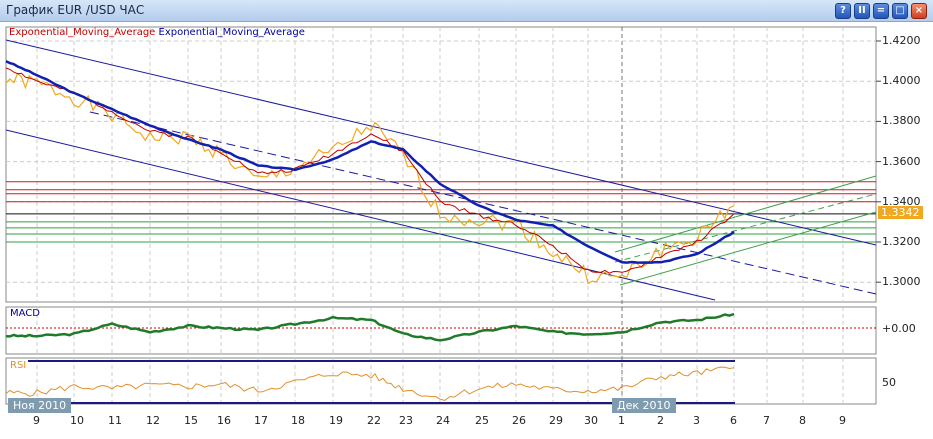  Describe the element at coordinates (899, 328) in the screenshot. I see `macd-zero-label: +0.00` at that location.